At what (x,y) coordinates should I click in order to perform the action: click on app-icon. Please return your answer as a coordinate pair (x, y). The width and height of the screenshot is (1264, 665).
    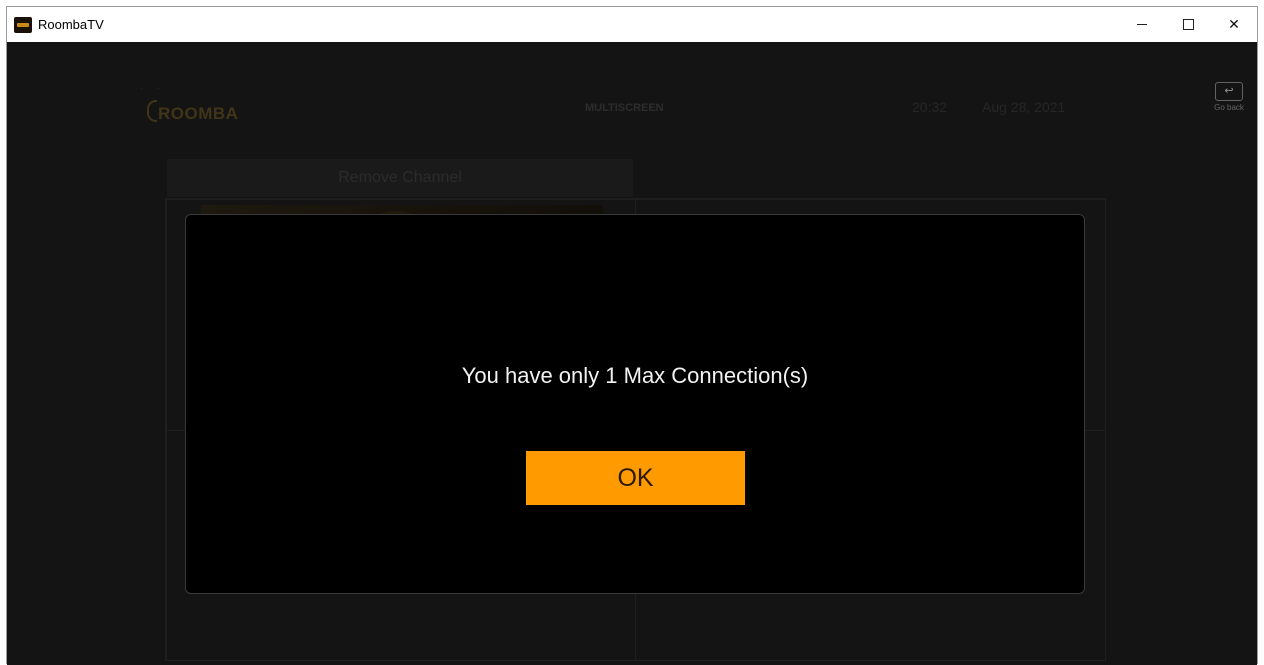
    Looking at the image, I should click on (23, 24).